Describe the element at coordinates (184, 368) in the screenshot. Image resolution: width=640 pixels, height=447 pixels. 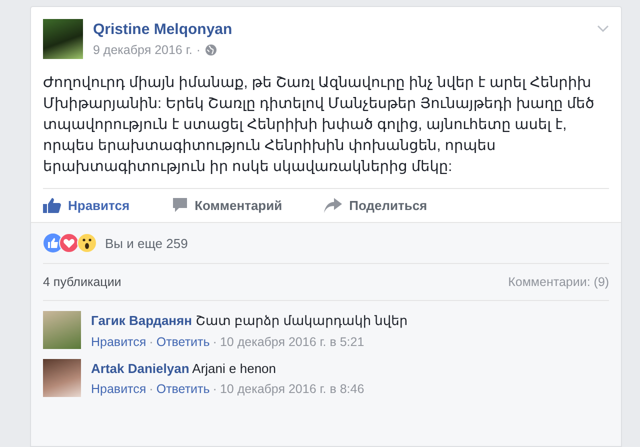
I see `comment-text: Artak Danielyan Arjani e henon` at that location.